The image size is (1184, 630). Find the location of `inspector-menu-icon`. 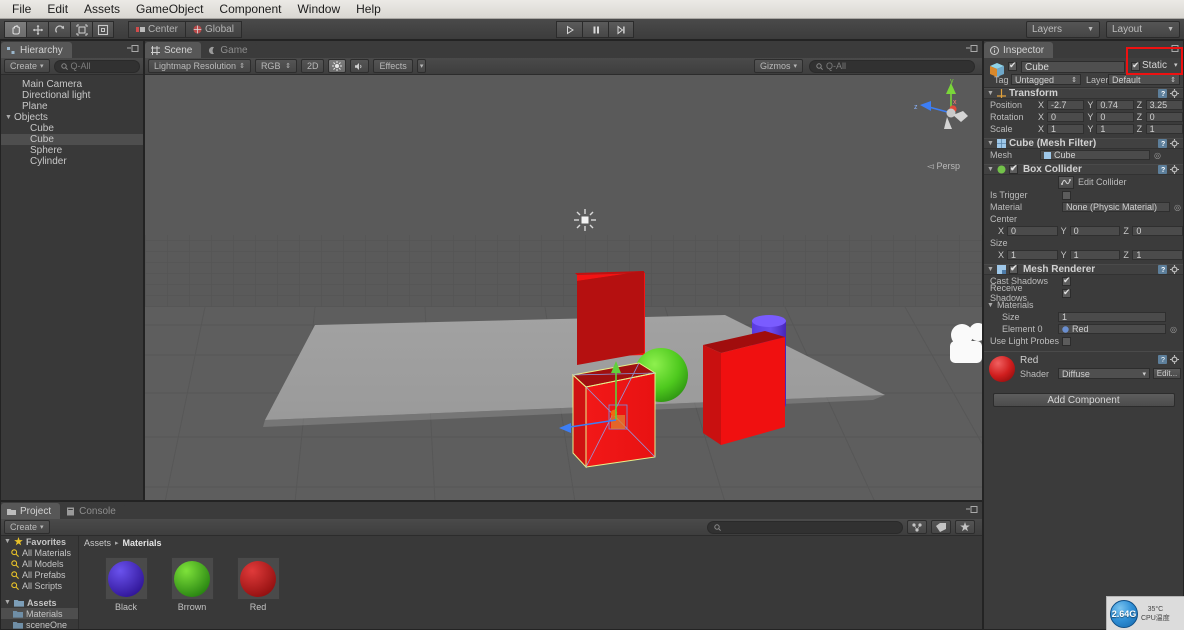

inspector-menu-icon is located at coordinates (1173, 49).